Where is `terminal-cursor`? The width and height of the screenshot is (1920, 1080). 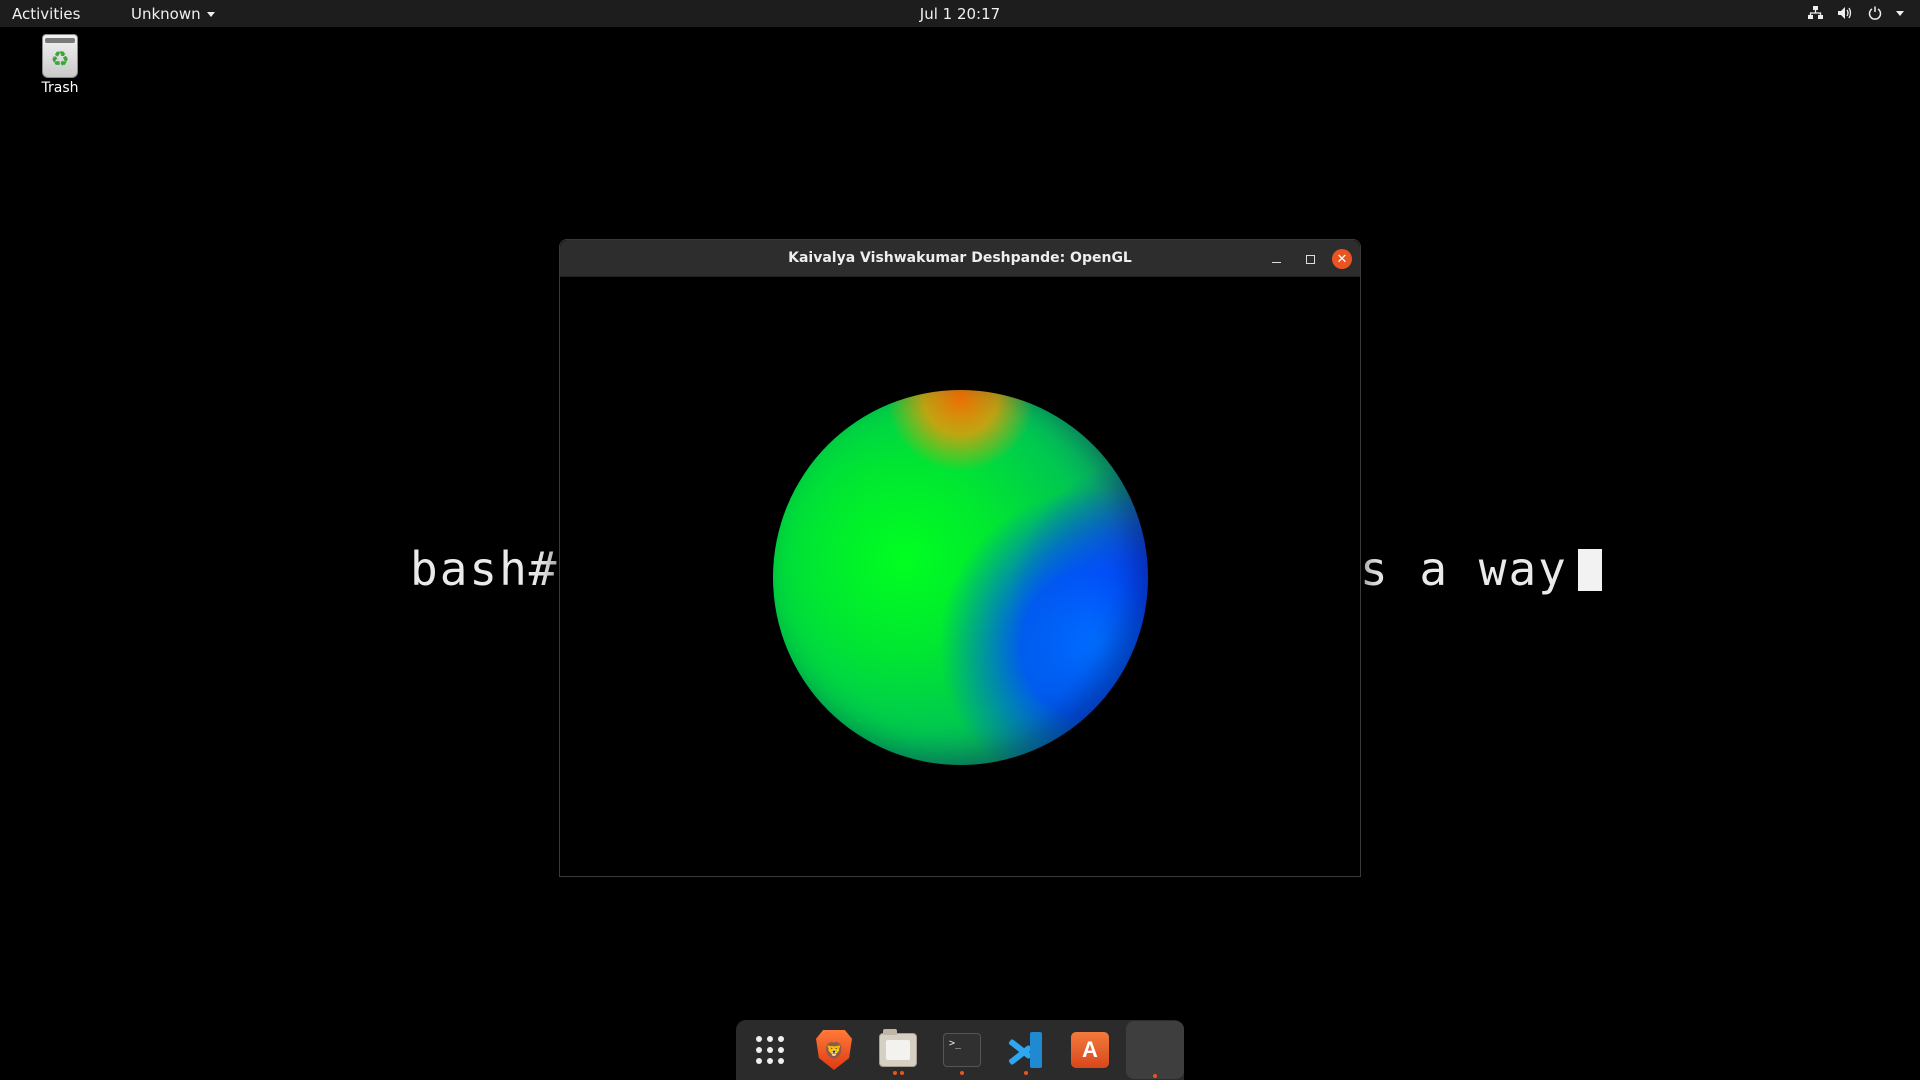 terminal-cursor is located at coordinates (1589, 570).